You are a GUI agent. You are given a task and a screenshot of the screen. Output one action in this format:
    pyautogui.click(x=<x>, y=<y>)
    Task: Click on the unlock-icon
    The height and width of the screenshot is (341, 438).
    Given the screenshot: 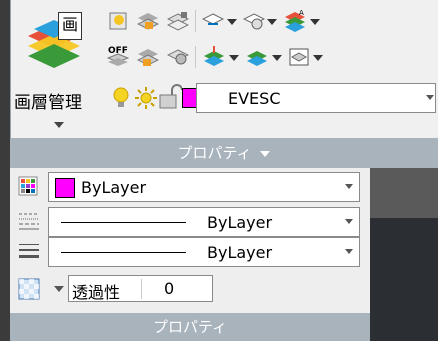 What is the action you would take?
    pyautogui.click(x=170, y=96)
    